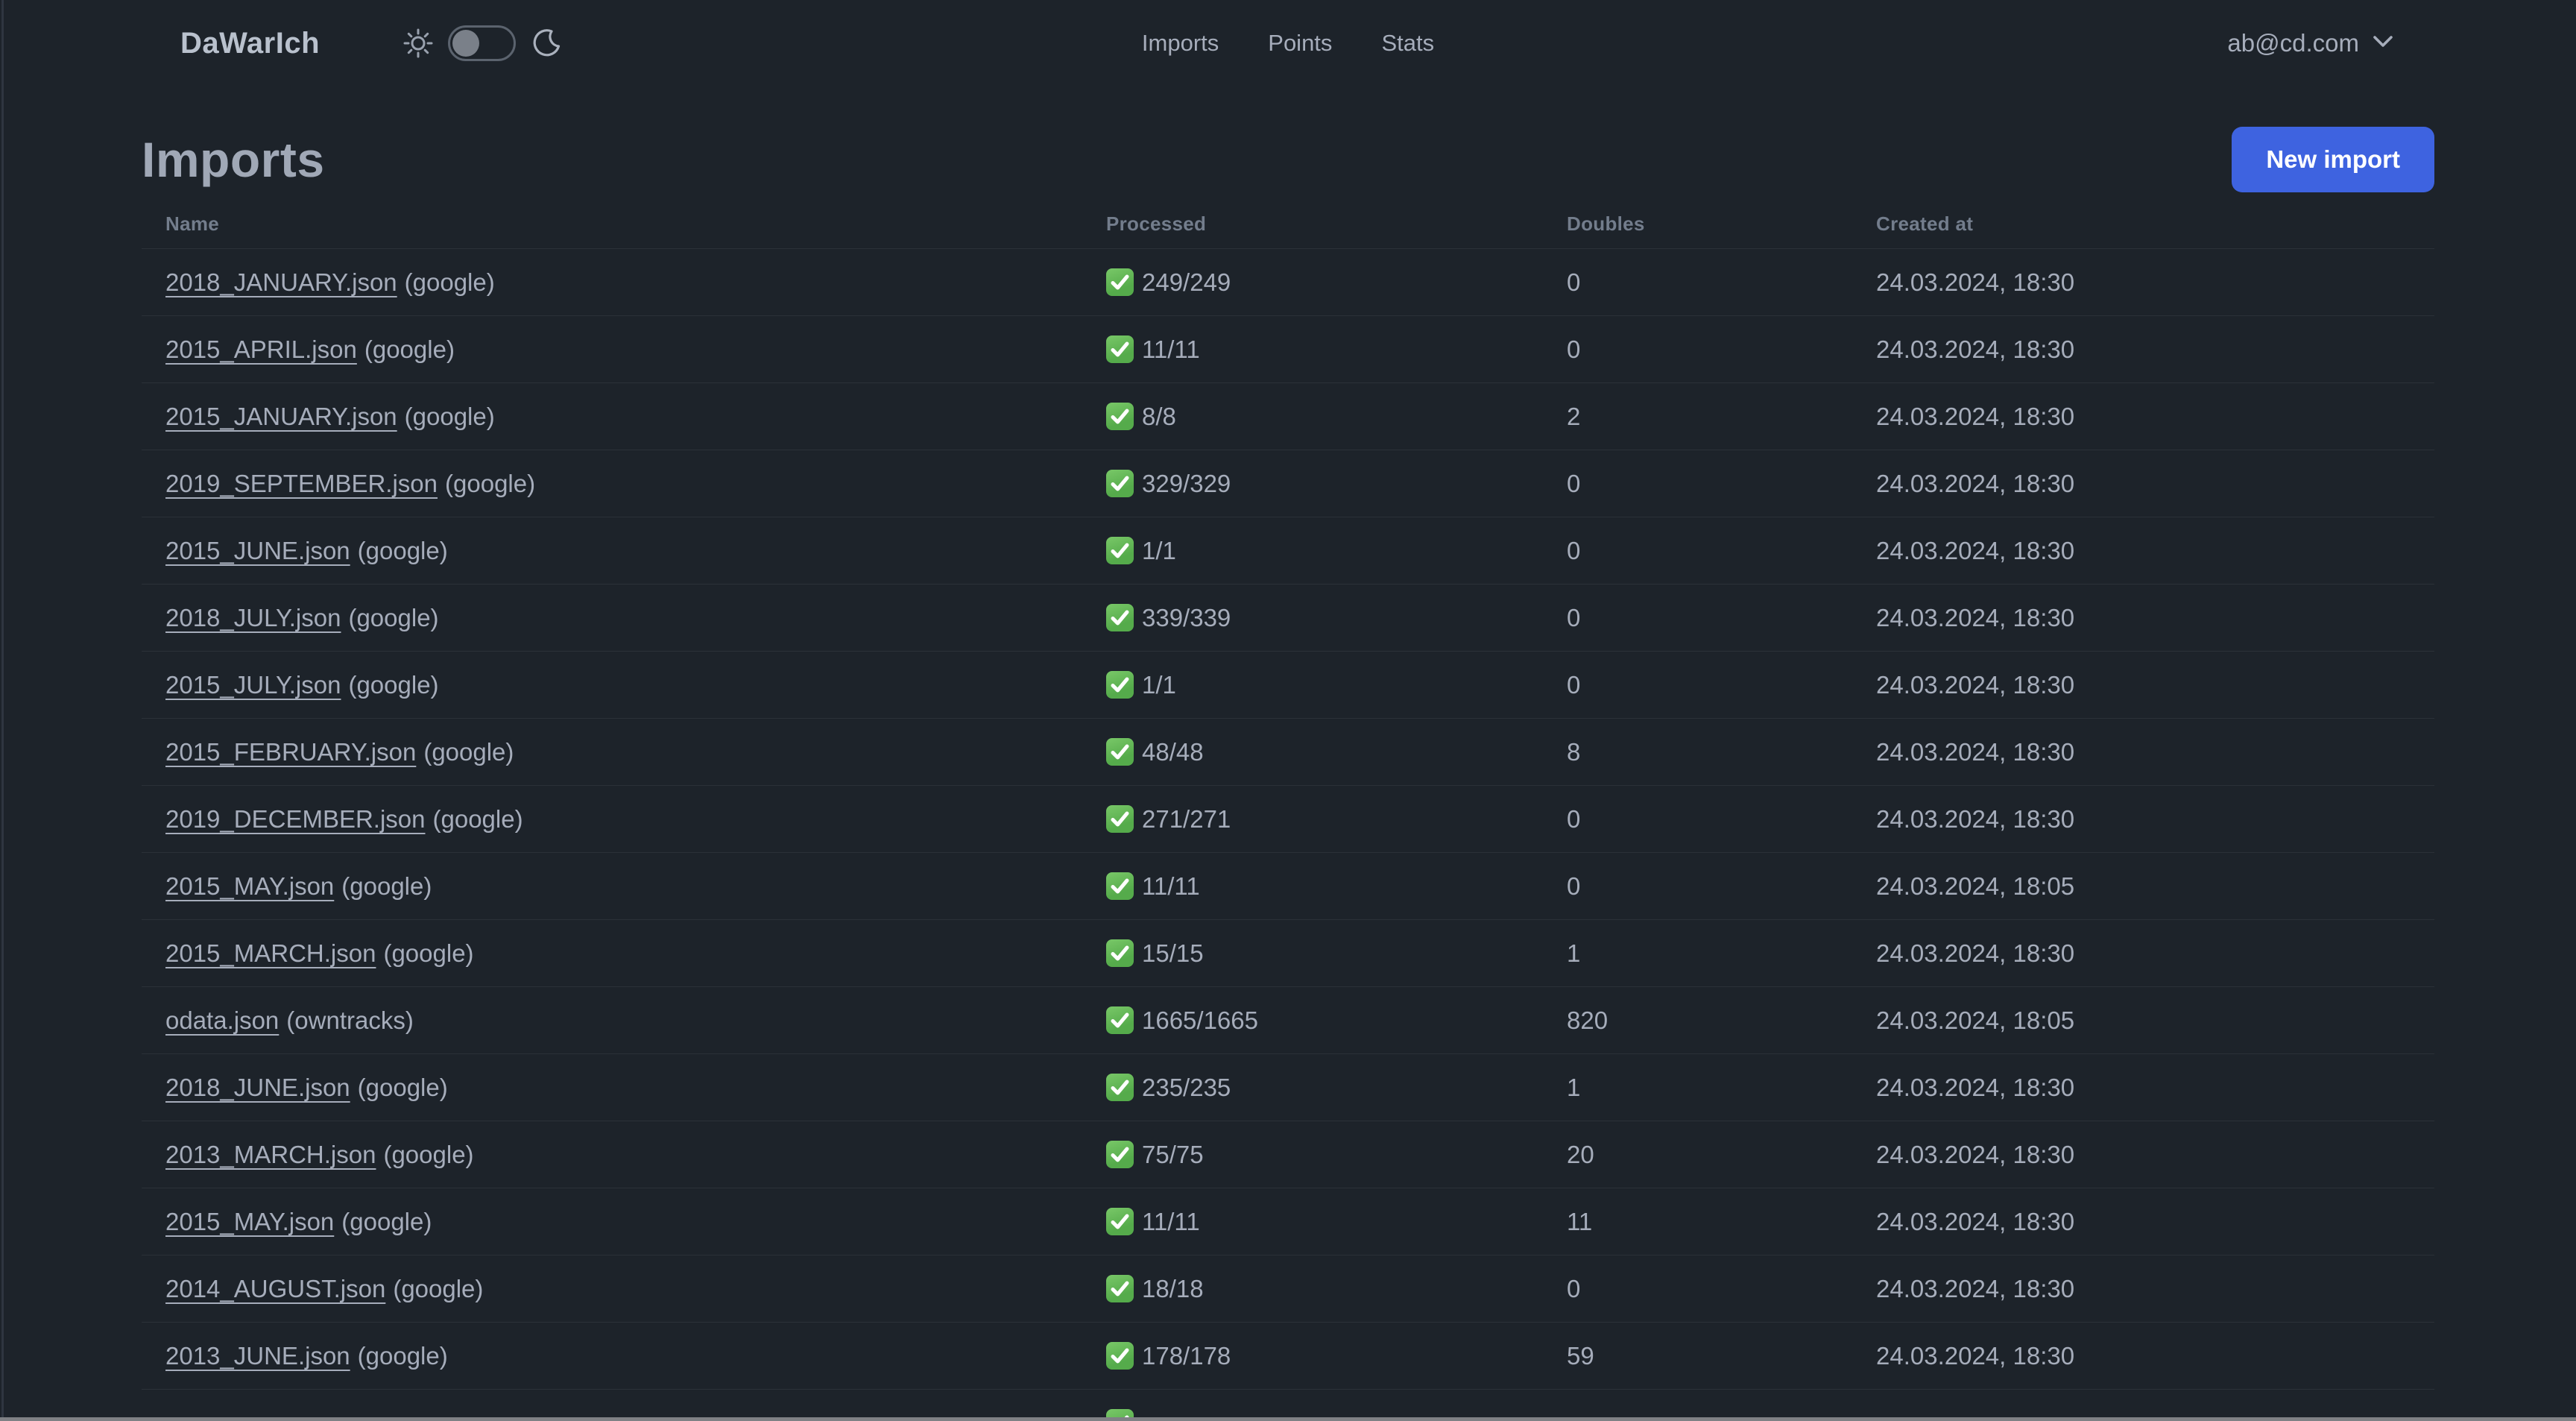 This screenshot has height=1421, width=2576. What do you see at coordinates (1574, 751) in the screenshot?
I see `doubles-count: 8` at bounding box center [1574, 751].